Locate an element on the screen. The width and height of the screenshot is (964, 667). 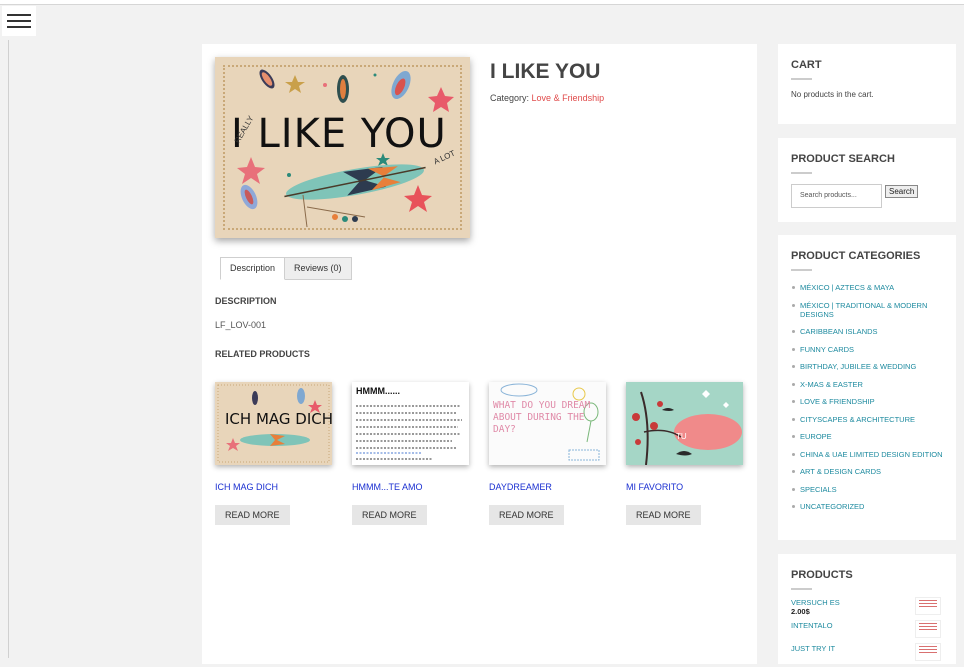
category-item: FUNNY CARDS is located at coordinates (870, 349).